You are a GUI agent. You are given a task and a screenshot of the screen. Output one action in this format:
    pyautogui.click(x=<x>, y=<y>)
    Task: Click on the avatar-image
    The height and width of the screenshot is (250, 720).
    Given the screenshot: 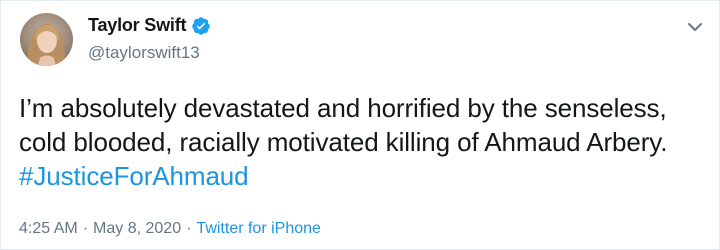 What is the action you would take?
    pyautogui.click(x=46, y=39)
    